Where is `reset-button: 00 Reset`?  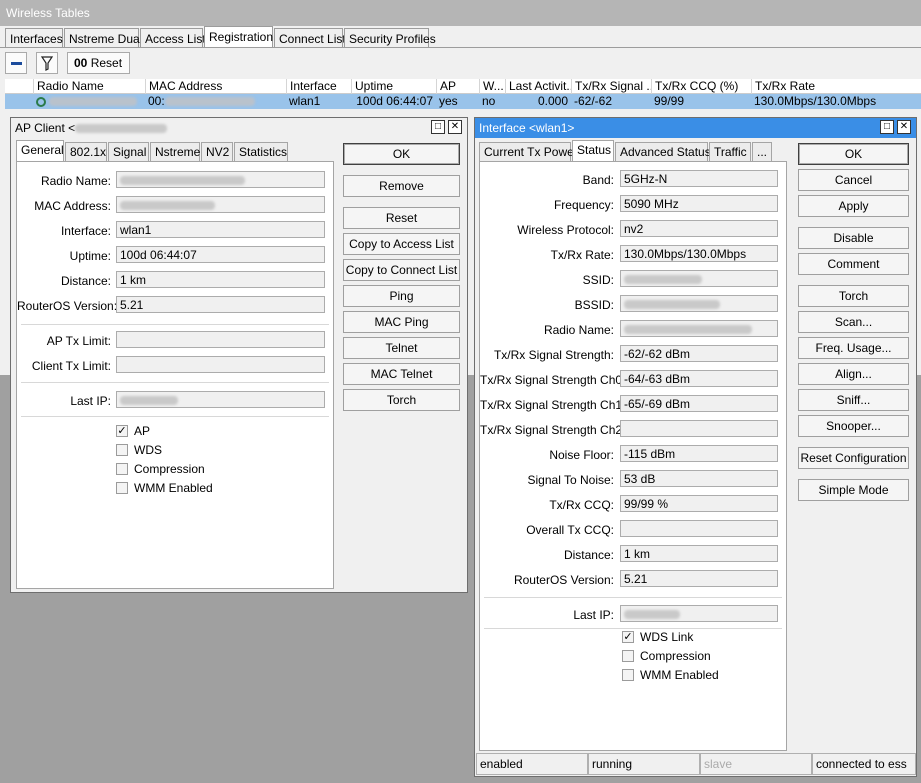 reset-button: 00 Reset is located at coordinates (98, 63).